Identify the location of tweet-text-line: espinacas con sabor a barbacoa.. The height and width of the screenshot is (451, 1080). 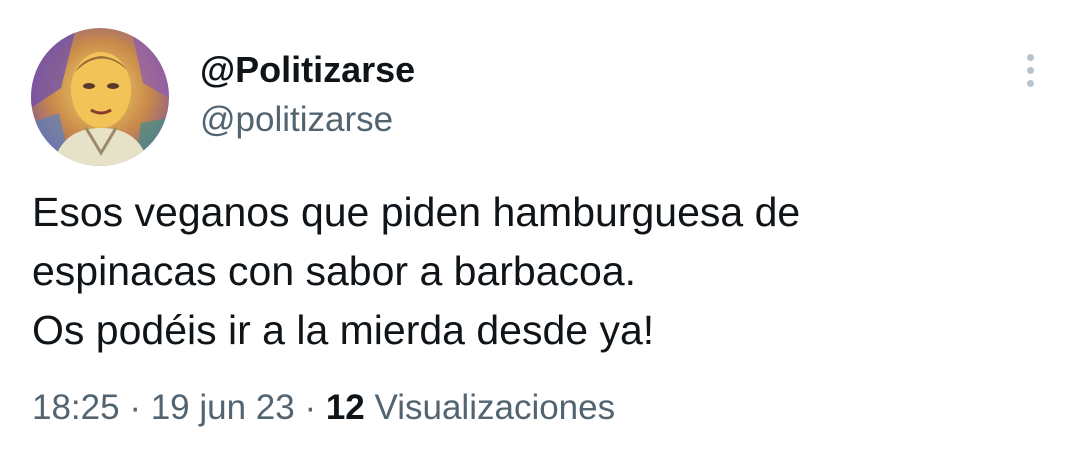
(334, 271).